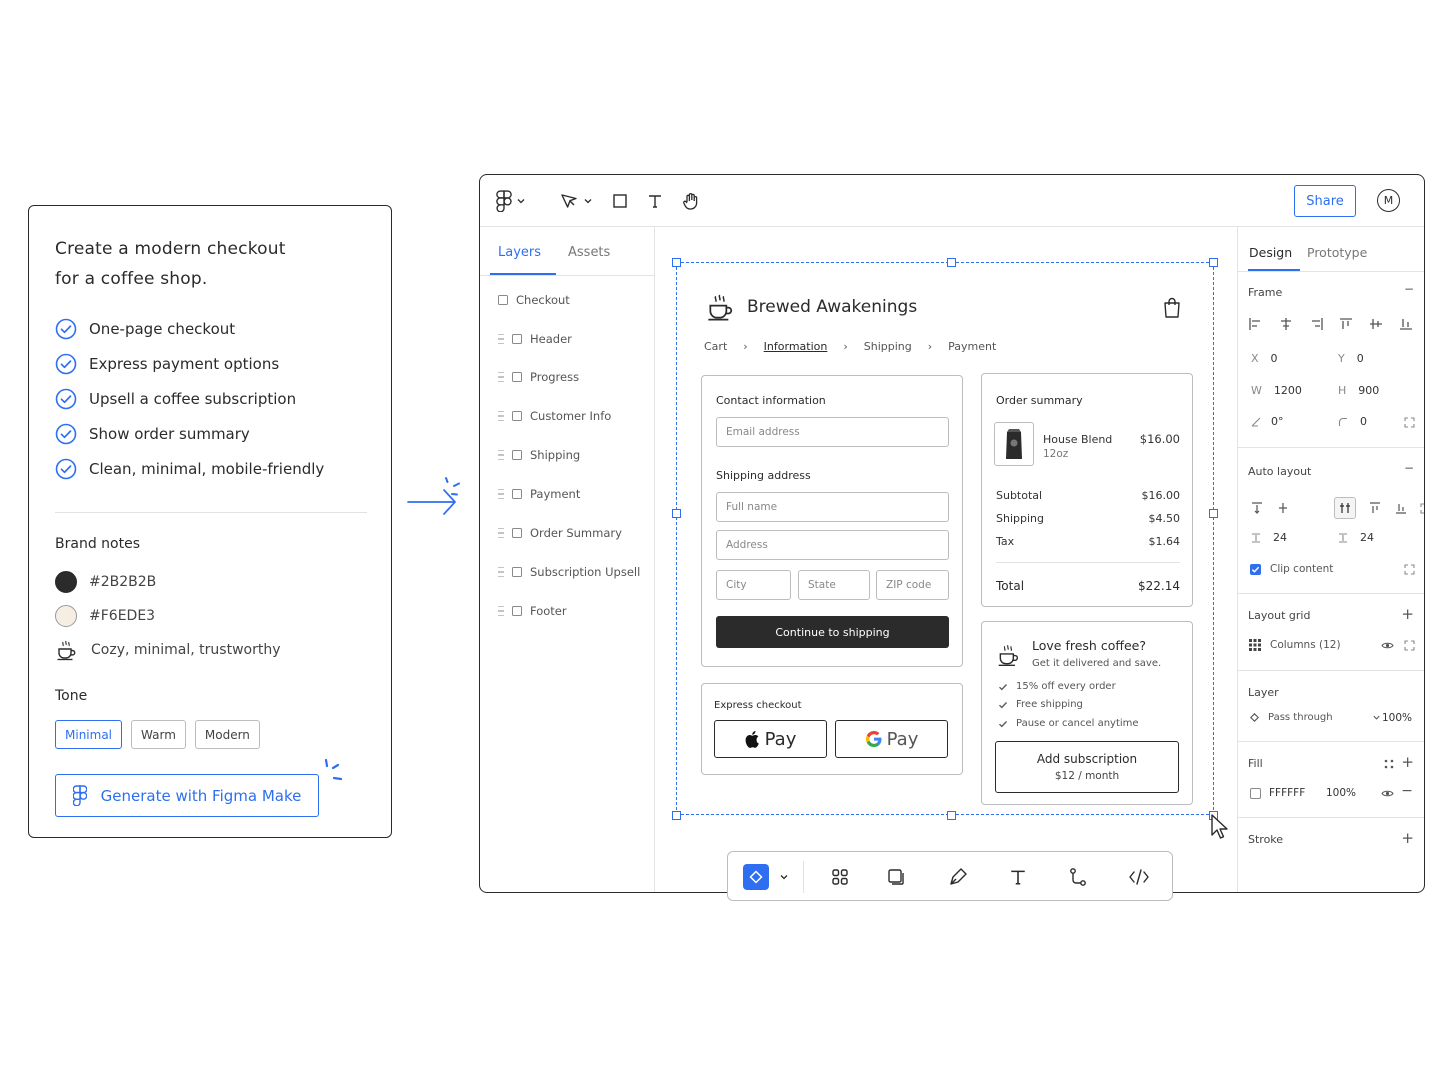 This screenshot has width=1448, height=1086. I want to click on avatar: M, so click(1388, 200).